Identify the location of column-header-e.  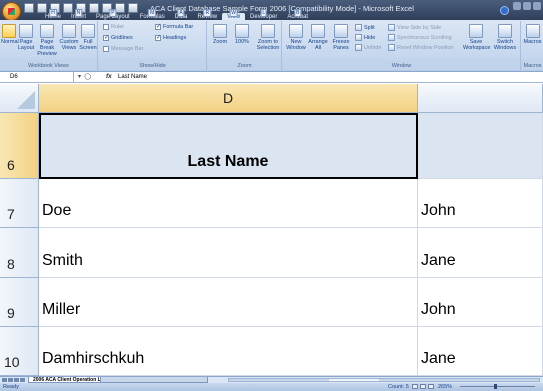
(480, 98).